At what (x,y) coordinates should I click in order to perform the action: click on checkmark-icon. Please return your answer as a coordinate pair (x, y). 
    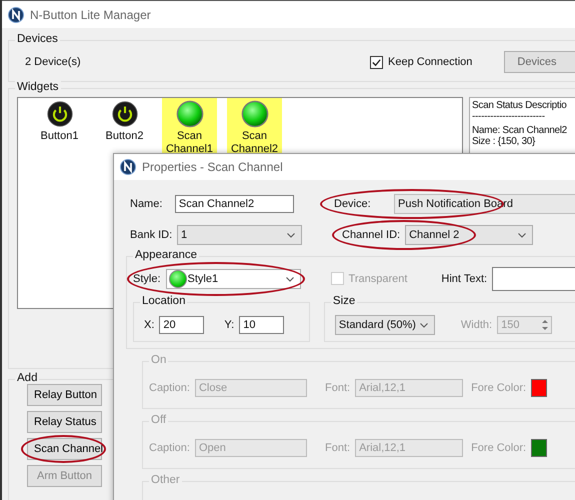
    Looking at the image, I should click on (376, 62).